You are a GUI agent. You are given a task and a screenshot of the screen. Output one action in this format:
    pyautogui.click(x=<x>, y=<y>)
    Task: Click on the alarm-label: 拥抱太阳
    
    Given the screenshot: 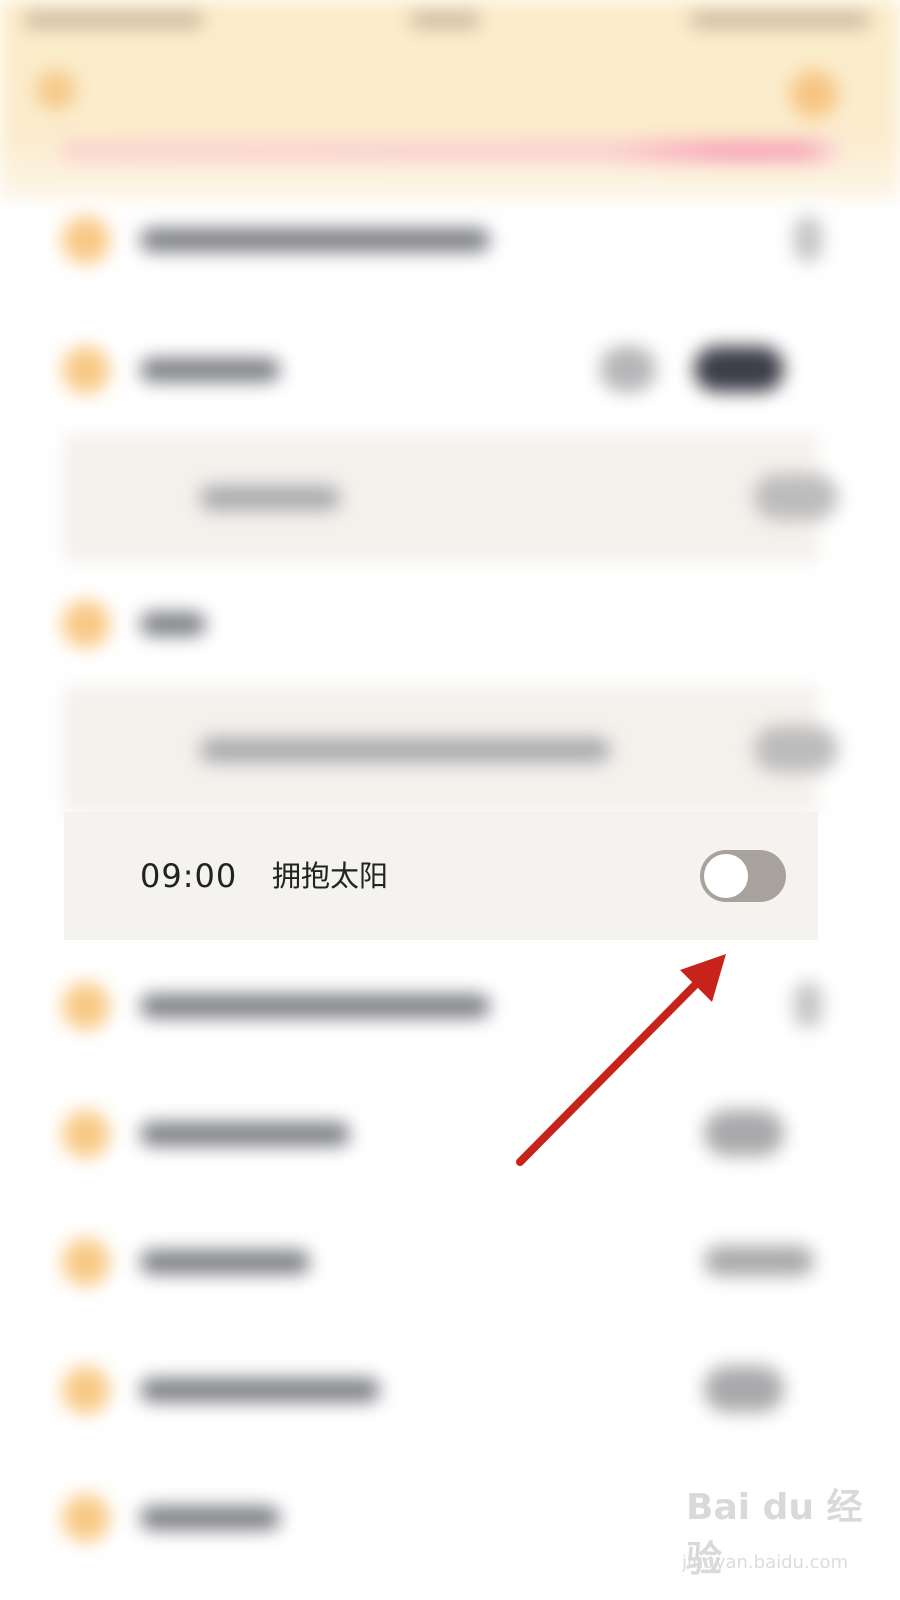 What is the action you would take?
    pyautogui.click(x=330, y=876)
    